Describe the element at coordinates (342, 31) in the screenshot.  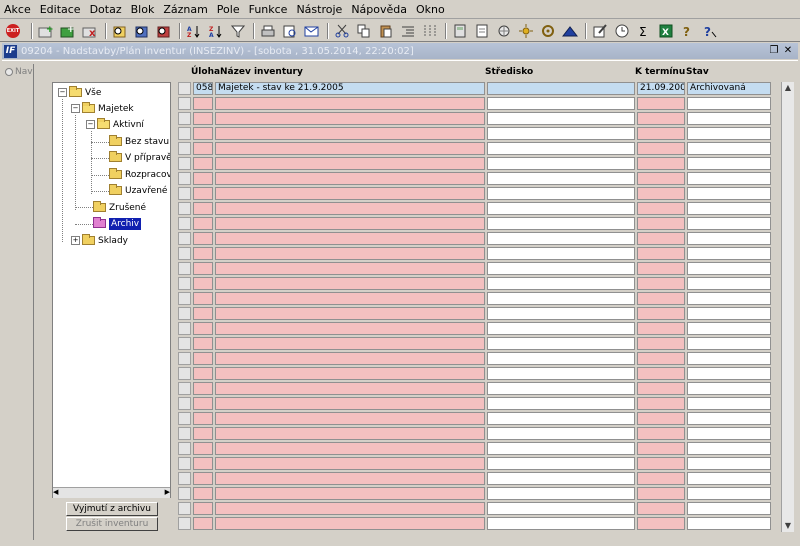
I see `cut-icon` at that location.